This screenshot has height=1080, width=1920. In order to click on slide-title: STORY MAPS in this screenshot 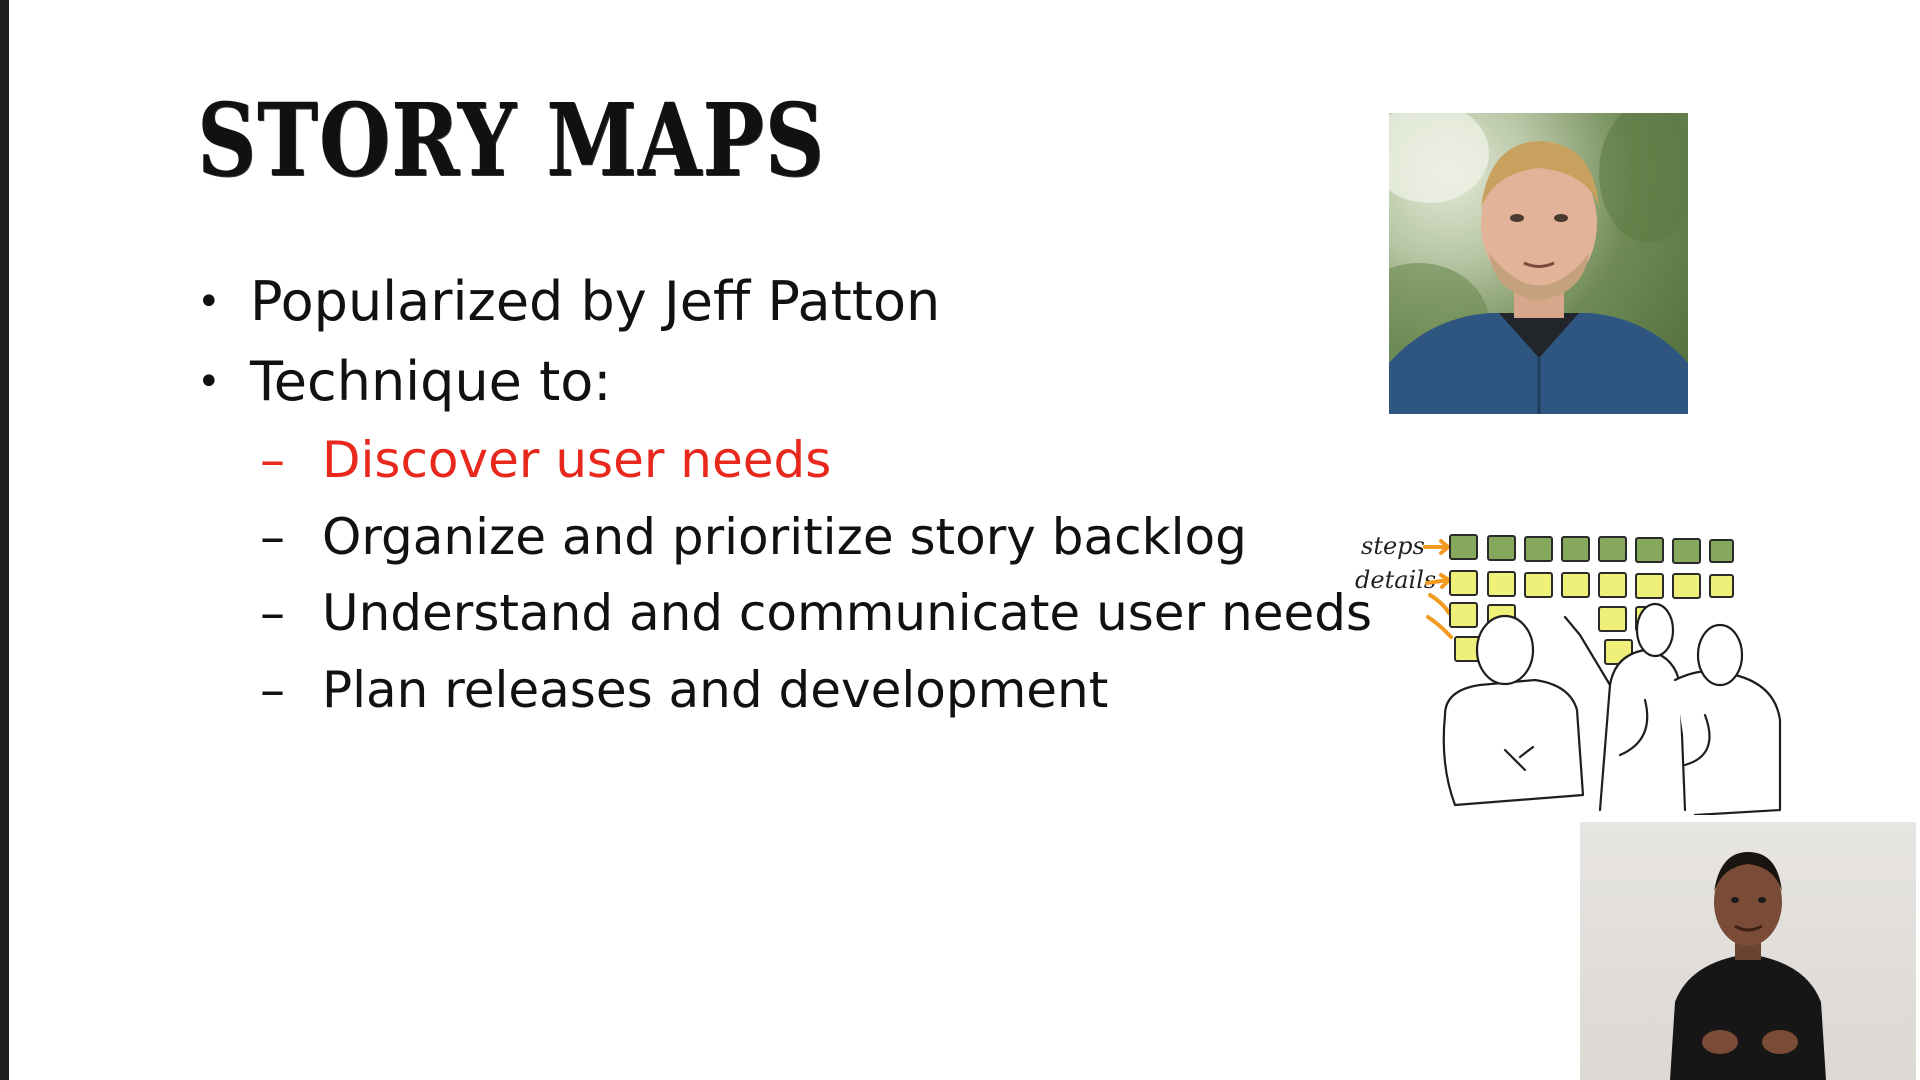, I will do `click(511, 140)`.